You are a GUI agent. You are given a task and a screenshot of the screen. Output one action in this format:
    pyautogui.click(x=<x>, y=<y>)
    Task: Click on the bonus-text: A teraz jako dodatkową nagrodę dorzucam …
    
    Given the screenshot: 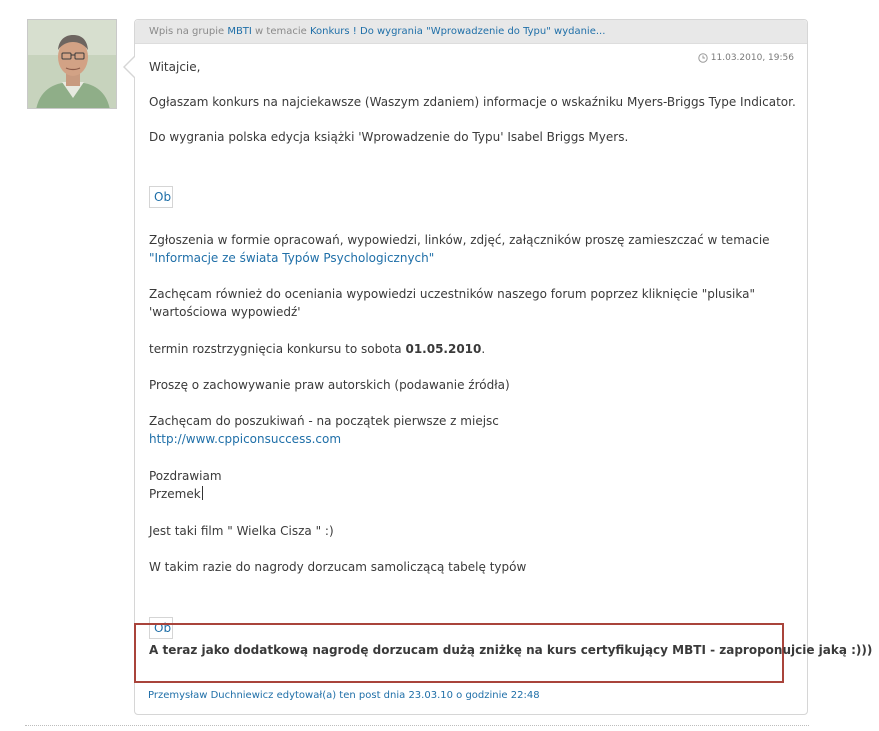 What is the action you would take?
    pyautogui.click(x=511, y=650)
    